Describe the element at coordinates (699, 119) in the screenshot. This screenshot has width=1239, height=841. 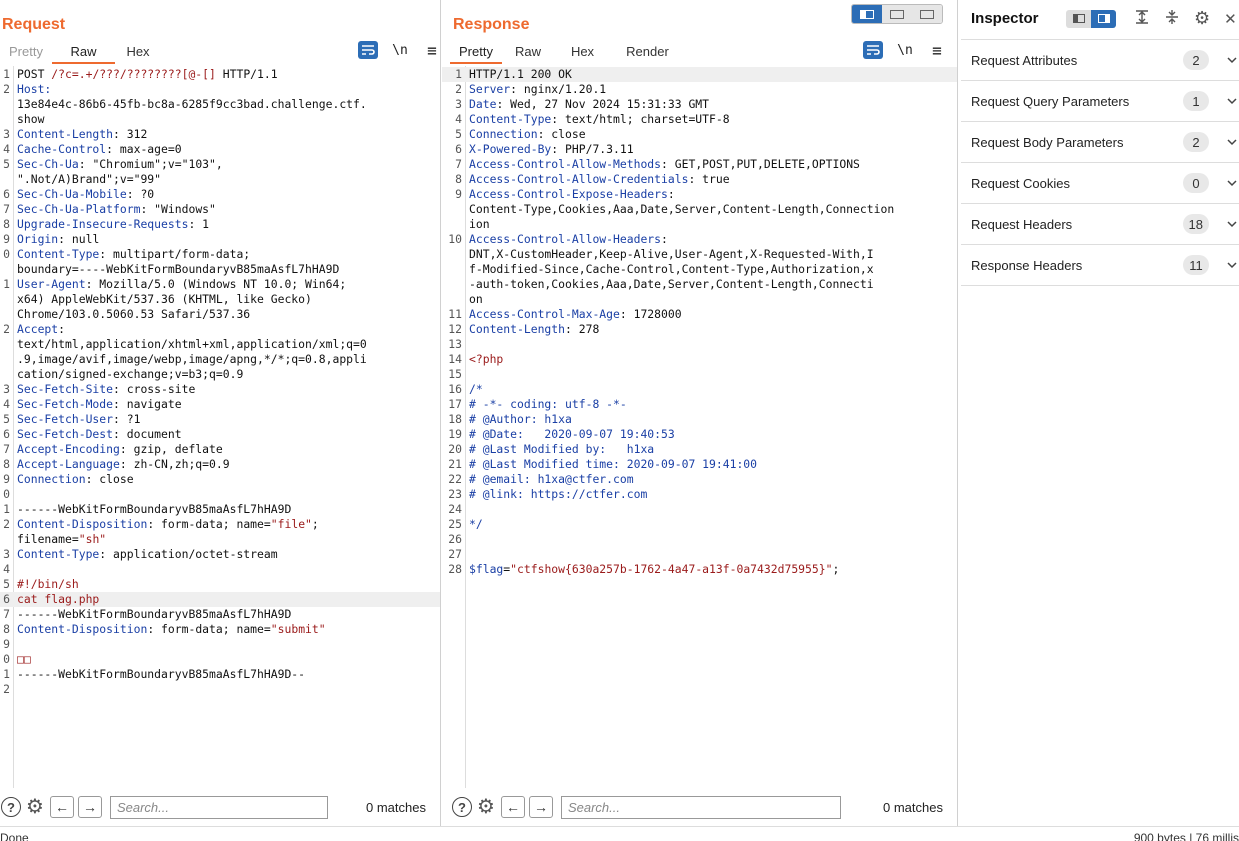
I see `code-line: 4 Content-Type: text/html; charset=UTF-8` at that location.